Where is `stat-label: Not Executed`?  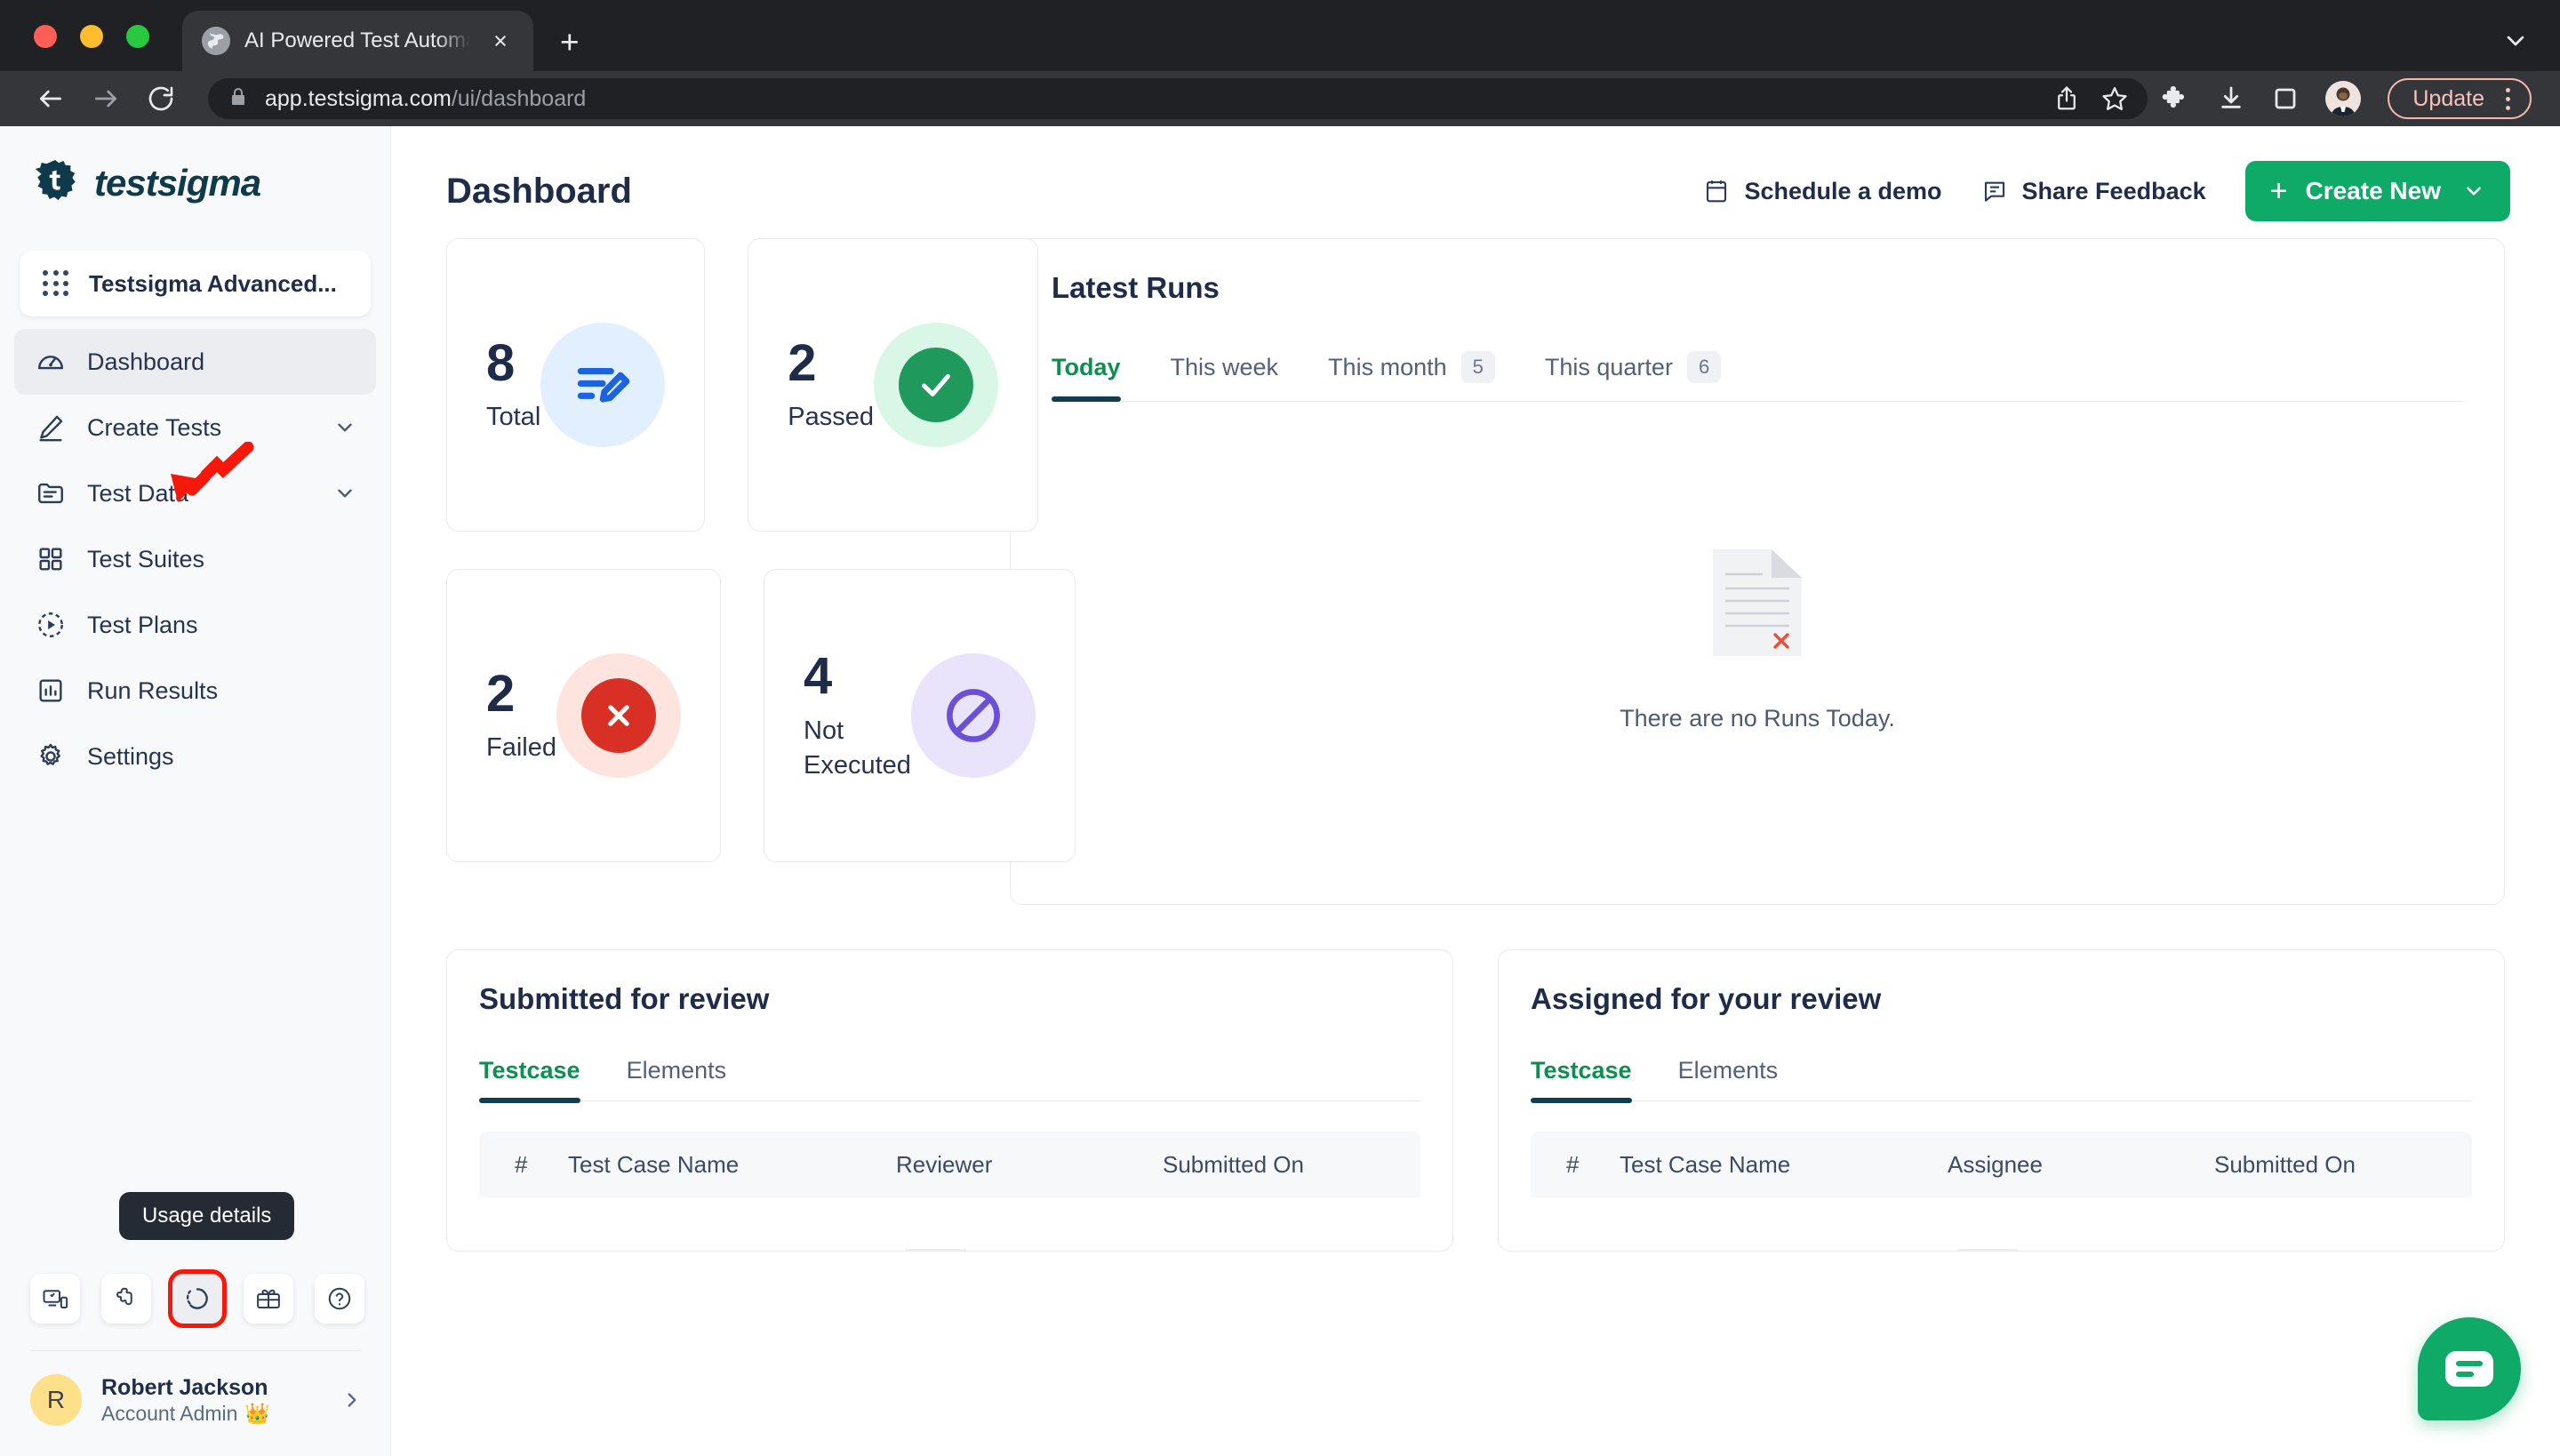
stat-label: Not Executed is located at coordinates (857, 748).